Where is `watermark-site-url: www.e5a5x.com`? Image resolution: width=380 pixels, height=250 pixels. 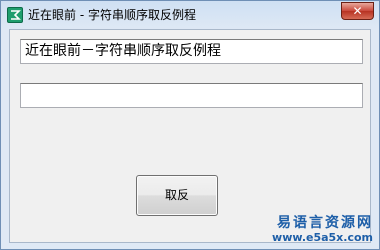 watermark-site-url: www.e5a5x.com is located at coordinates (322, 237).